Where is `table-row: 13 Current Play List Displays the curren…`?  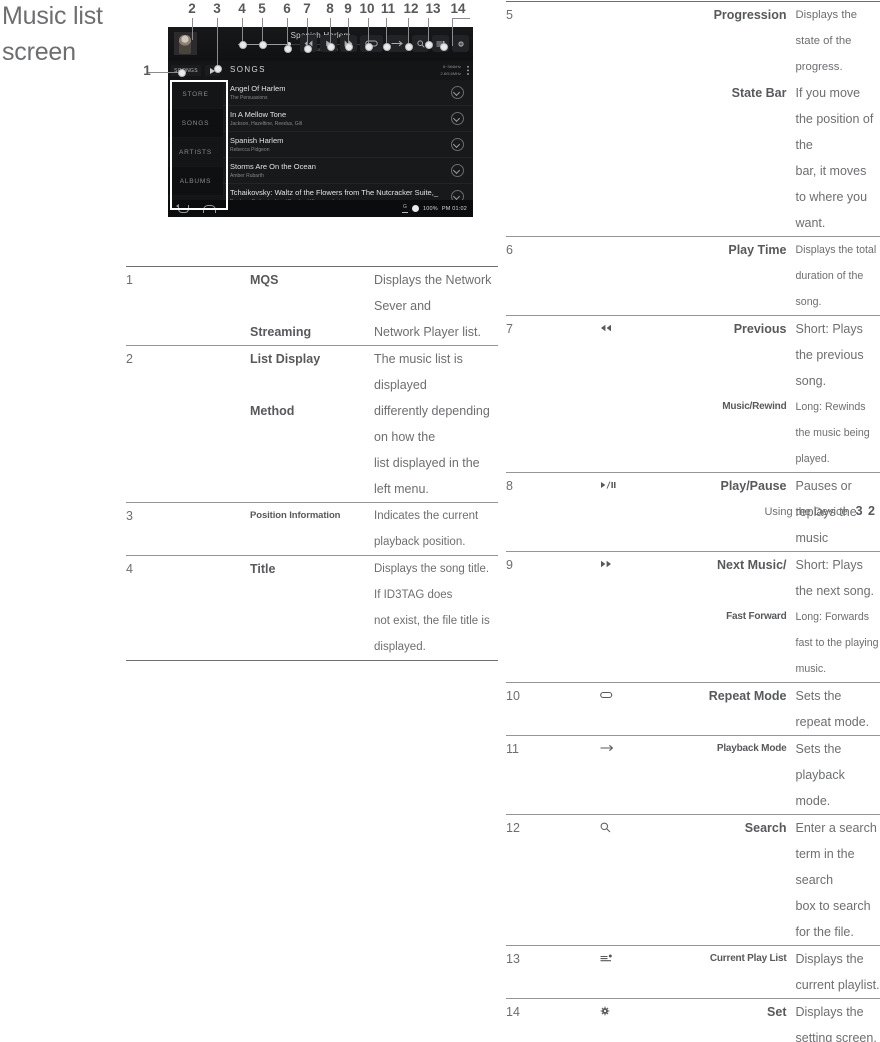
table-row: 13 Current Play List Displays the curren… is located at coordinates (693, 972).